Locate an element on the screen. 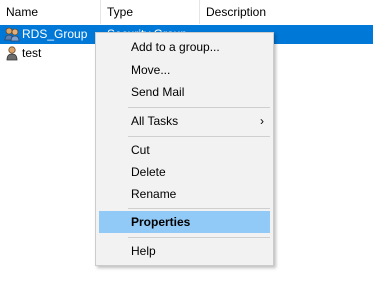  menu-item-delete: Delete is located at coordinates (184, 172).